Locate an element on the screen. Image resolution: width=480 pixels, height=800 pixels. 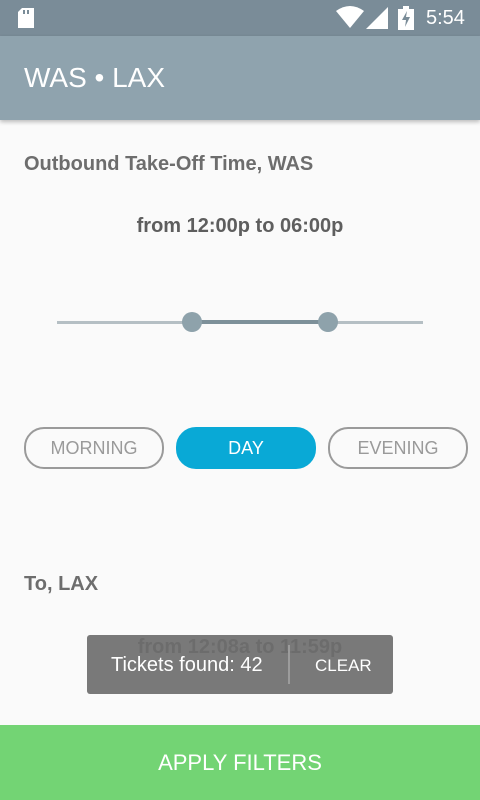
outbound-time-range: from 12:00p to 06:00p is located at coordinates (240, 226).